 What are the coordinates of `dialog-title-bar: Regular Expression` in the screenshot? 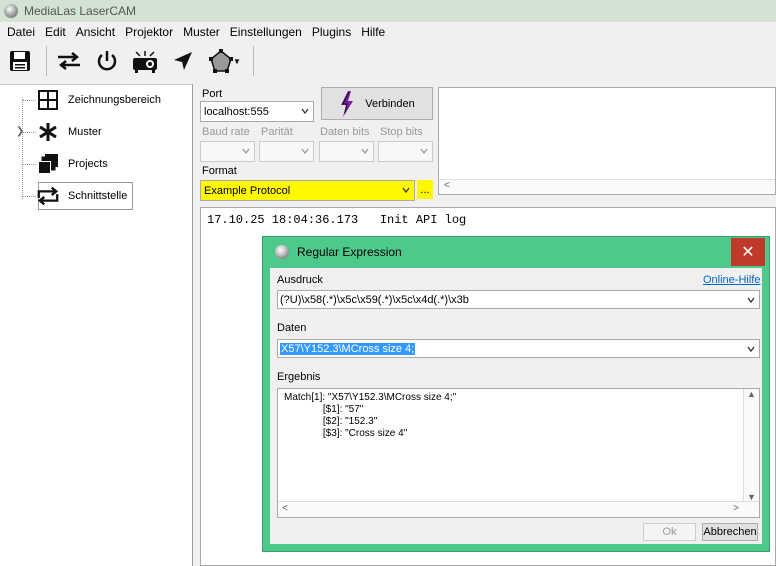 It's located at (516, 252).